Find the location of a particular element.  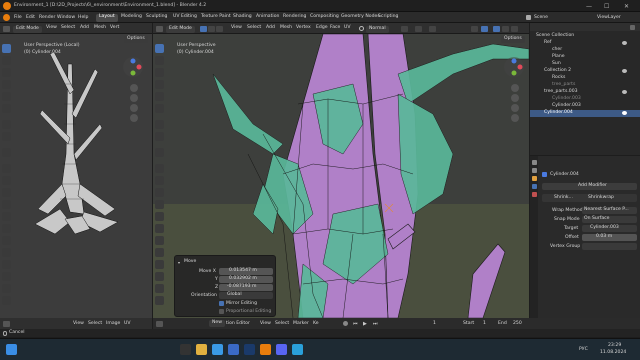

menu-image: Image is located at coordinates (113, 324).